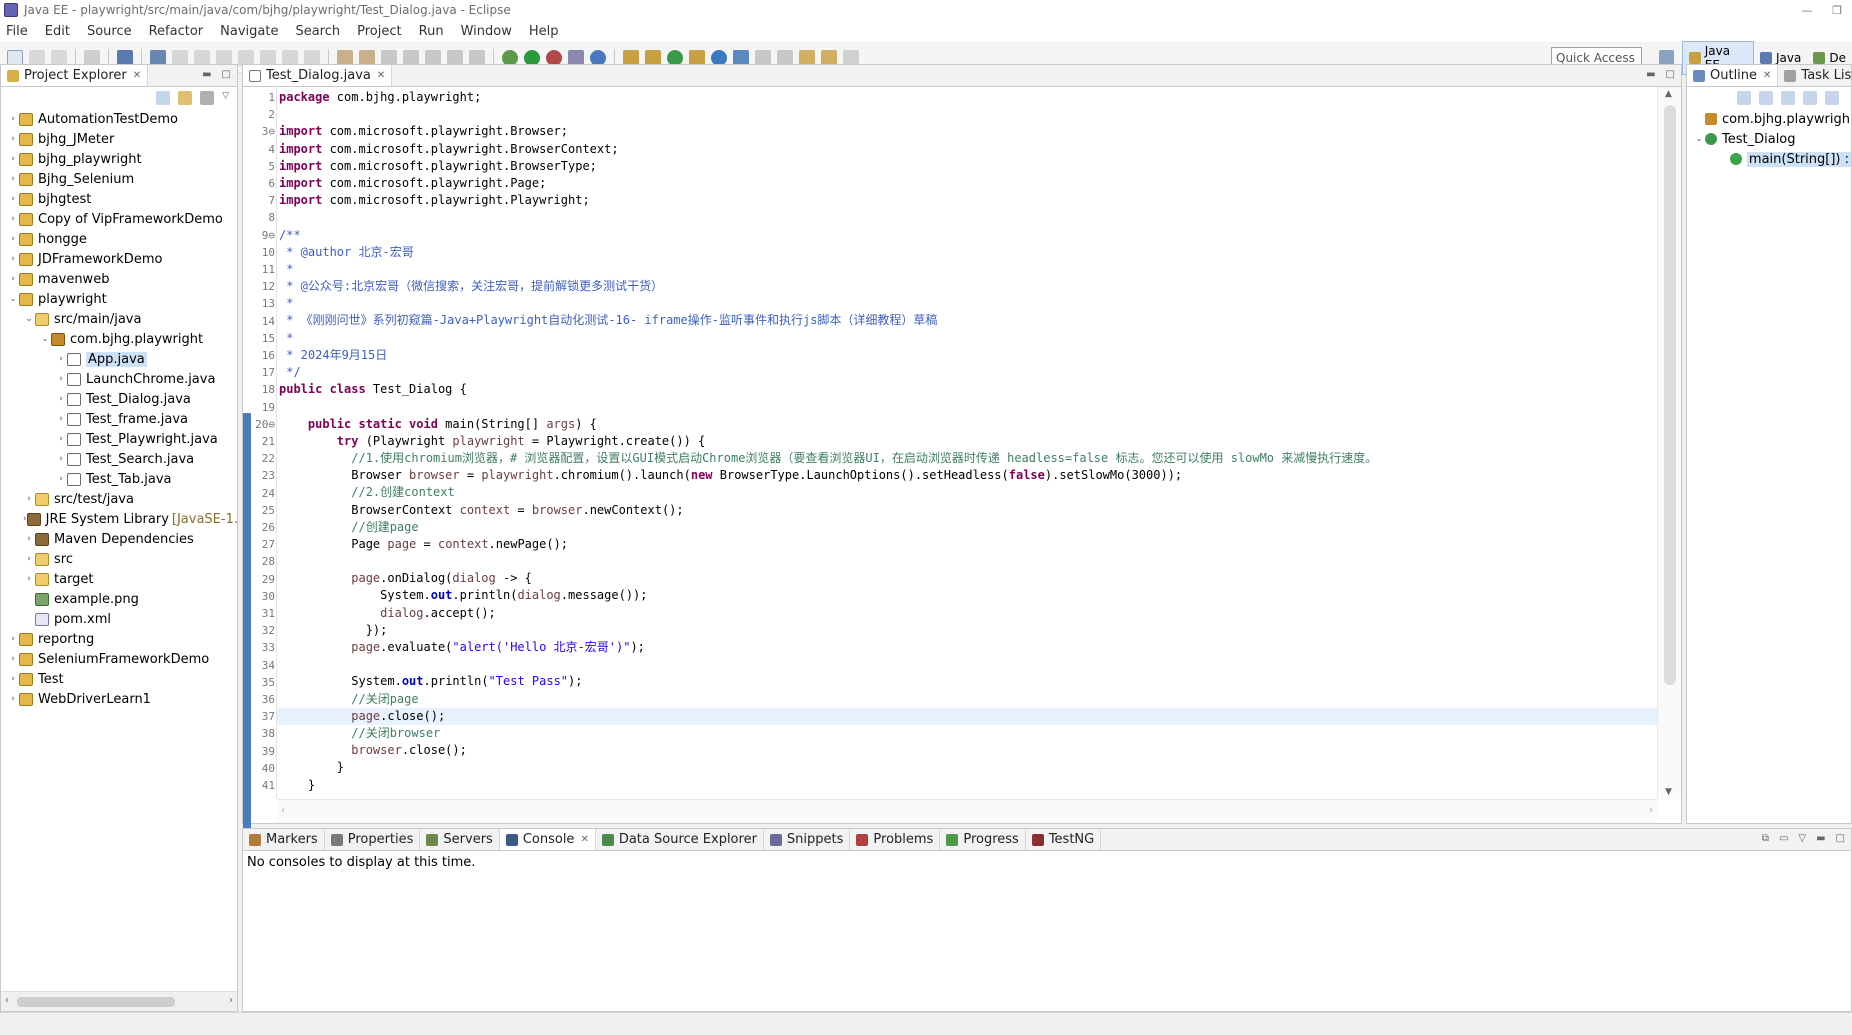 Image resolution: width=1852 pixels, height=1035 pixels. I want to click on tree-item: › bjhg_playwright, so click(120, 159).